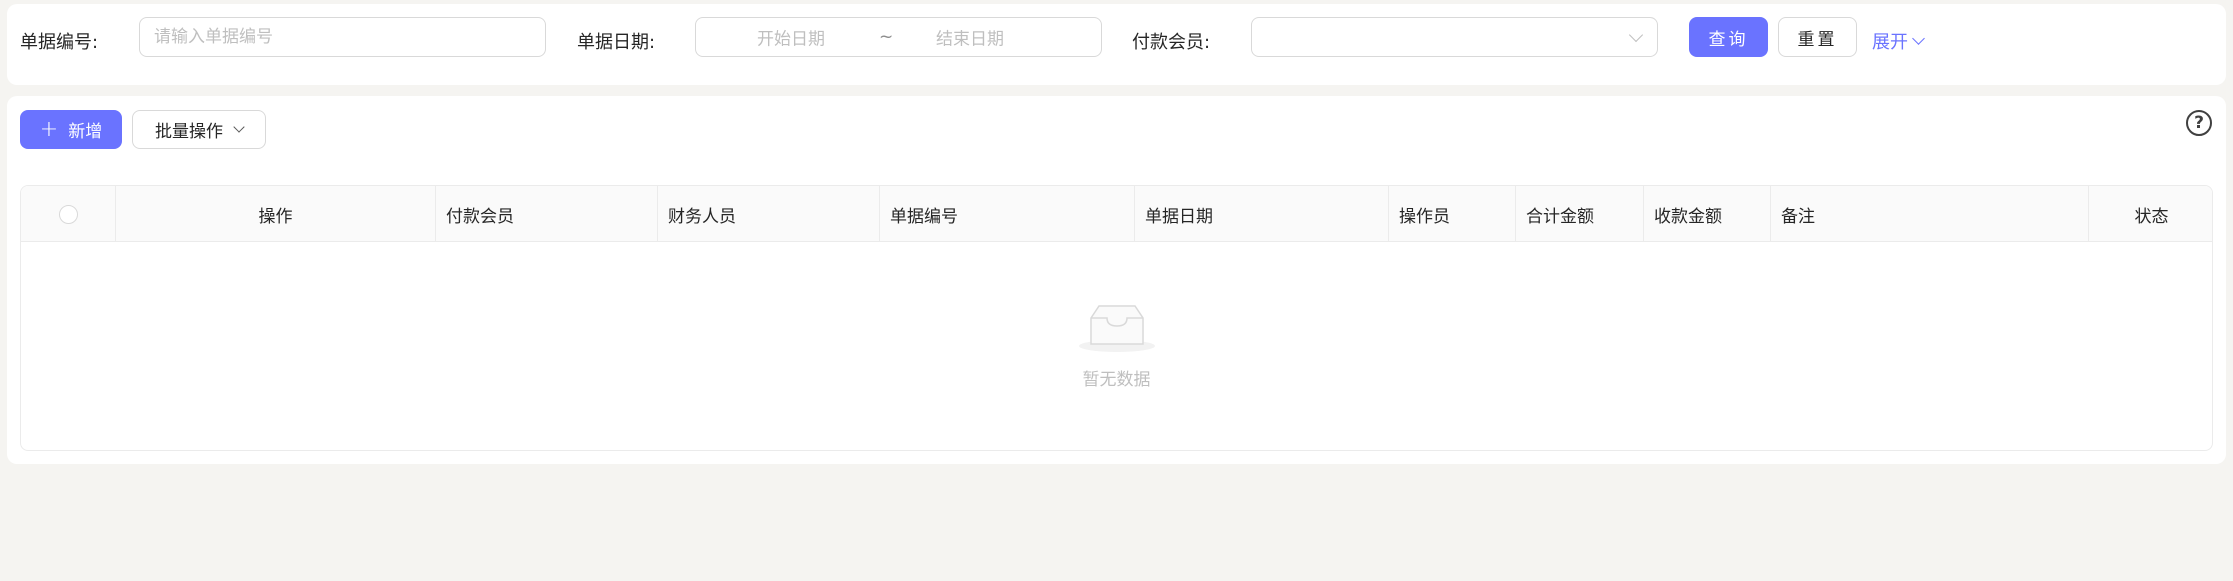  I want to click on column-header: 收款金额, so click(1706, 214).